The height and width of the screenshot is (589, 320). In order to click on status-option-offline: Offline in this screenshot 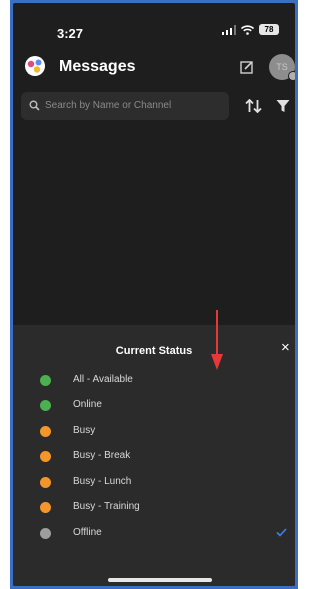, I will do `click(154, 533)`.